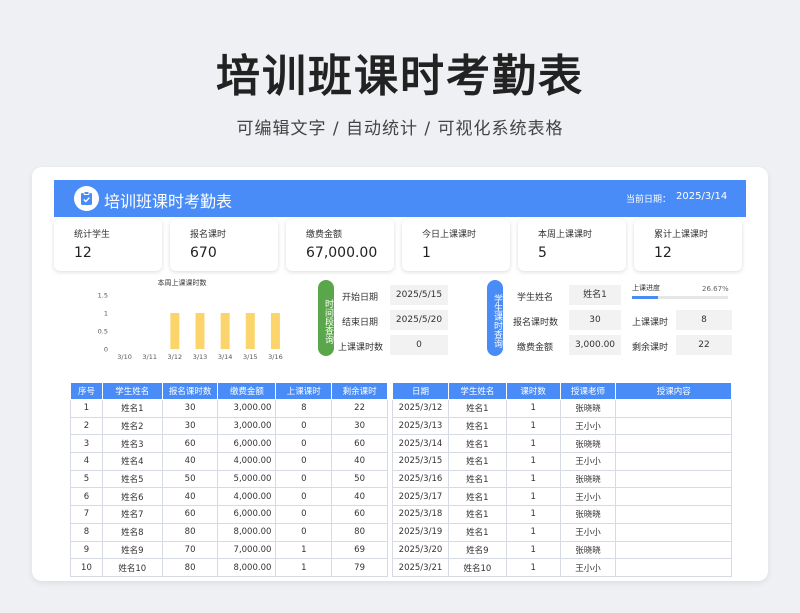  What do you see at coordinates (132, 532) in the screenshot?
I see `table-cell: 姓名8` at bounding box center [132, 532].